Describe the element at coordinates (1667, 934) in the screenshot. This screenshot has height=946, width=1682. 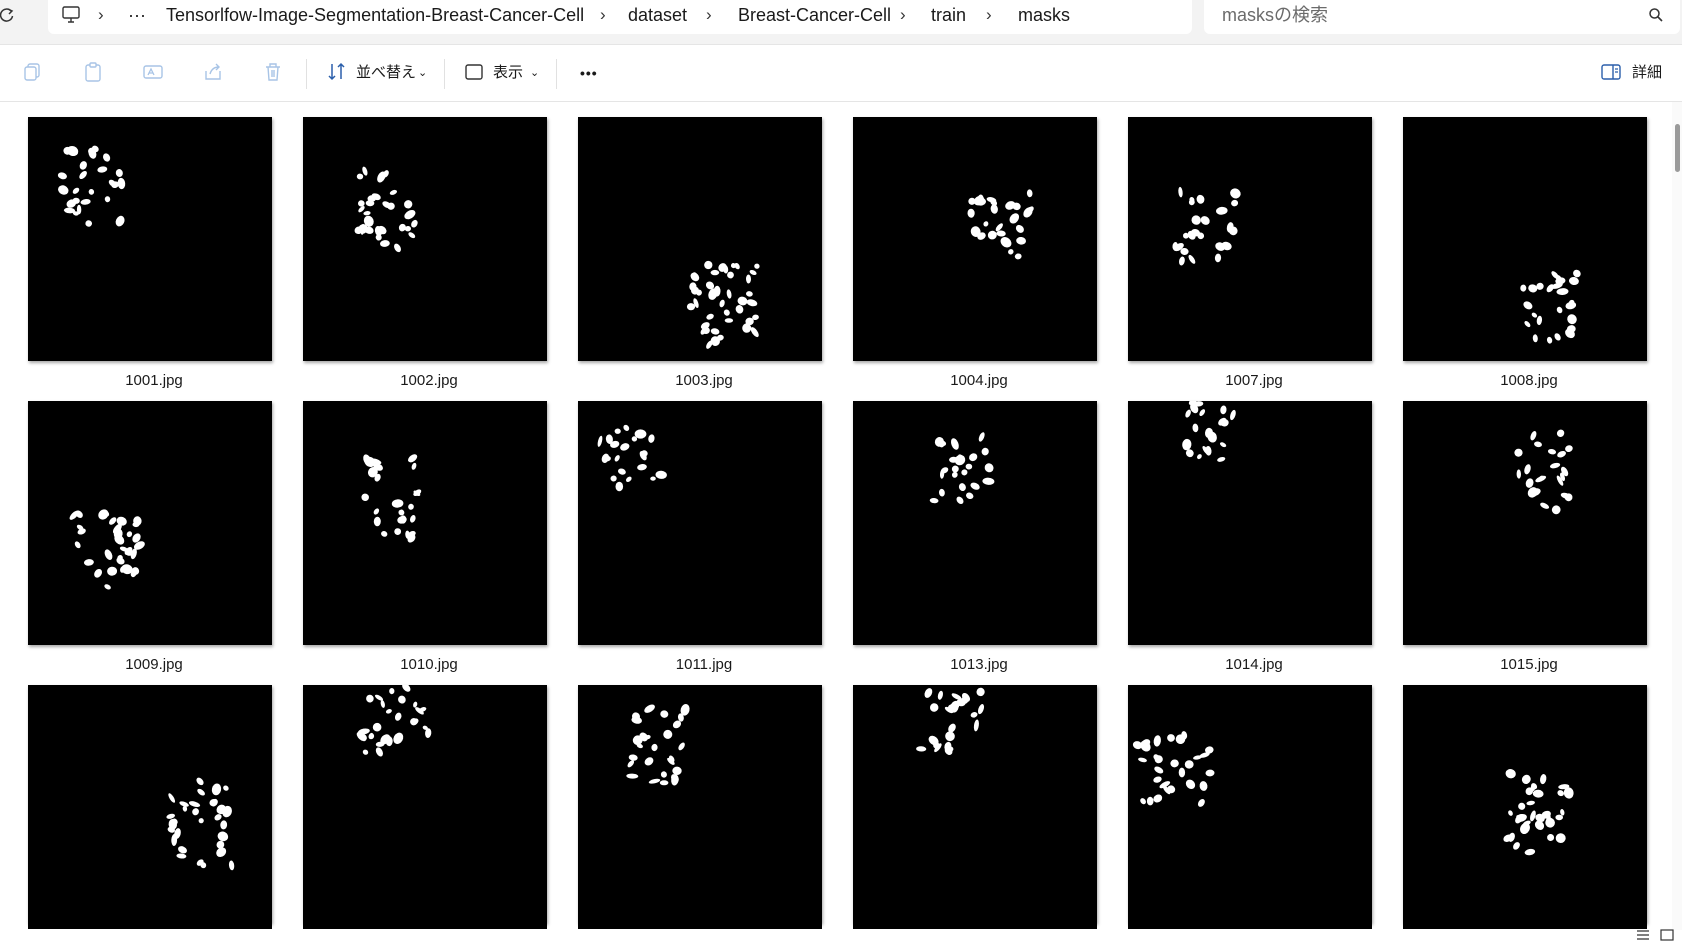
I see `large-icons-view-icon` at that location.